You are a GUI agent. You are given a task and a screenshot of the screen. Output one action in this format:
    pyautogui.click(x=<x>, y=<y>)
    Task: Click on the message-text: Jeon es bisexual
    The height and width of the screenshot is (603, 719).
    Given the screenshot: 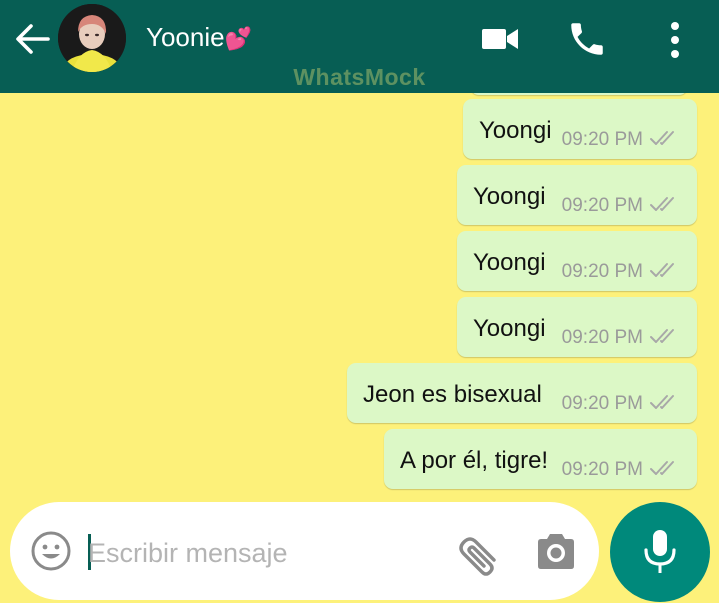 What is the action you would take?
    pyautogui.click(x=452, y=394)
    